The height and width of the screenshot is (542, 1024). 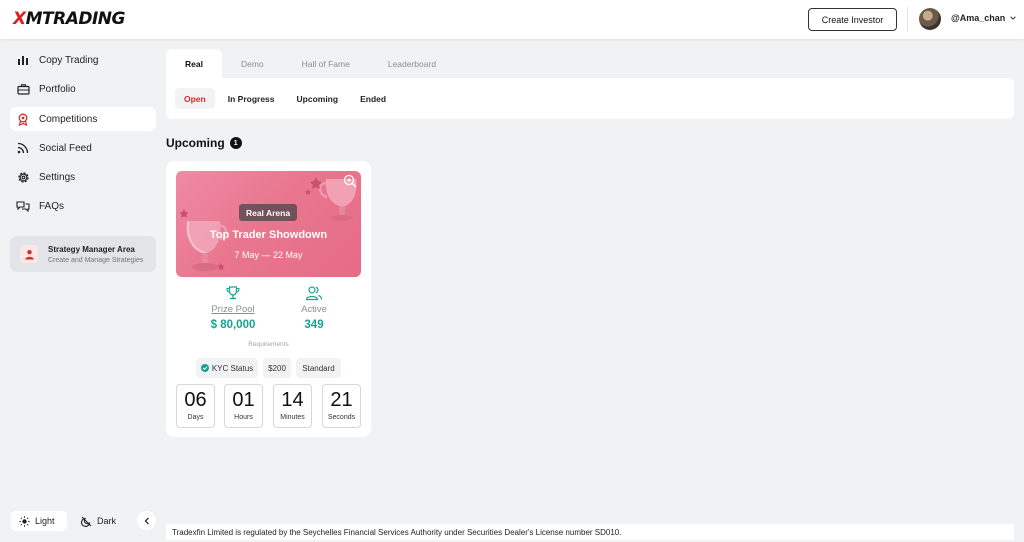 I want to click on subtab-ended: Ended, so click(x=373, y=98).